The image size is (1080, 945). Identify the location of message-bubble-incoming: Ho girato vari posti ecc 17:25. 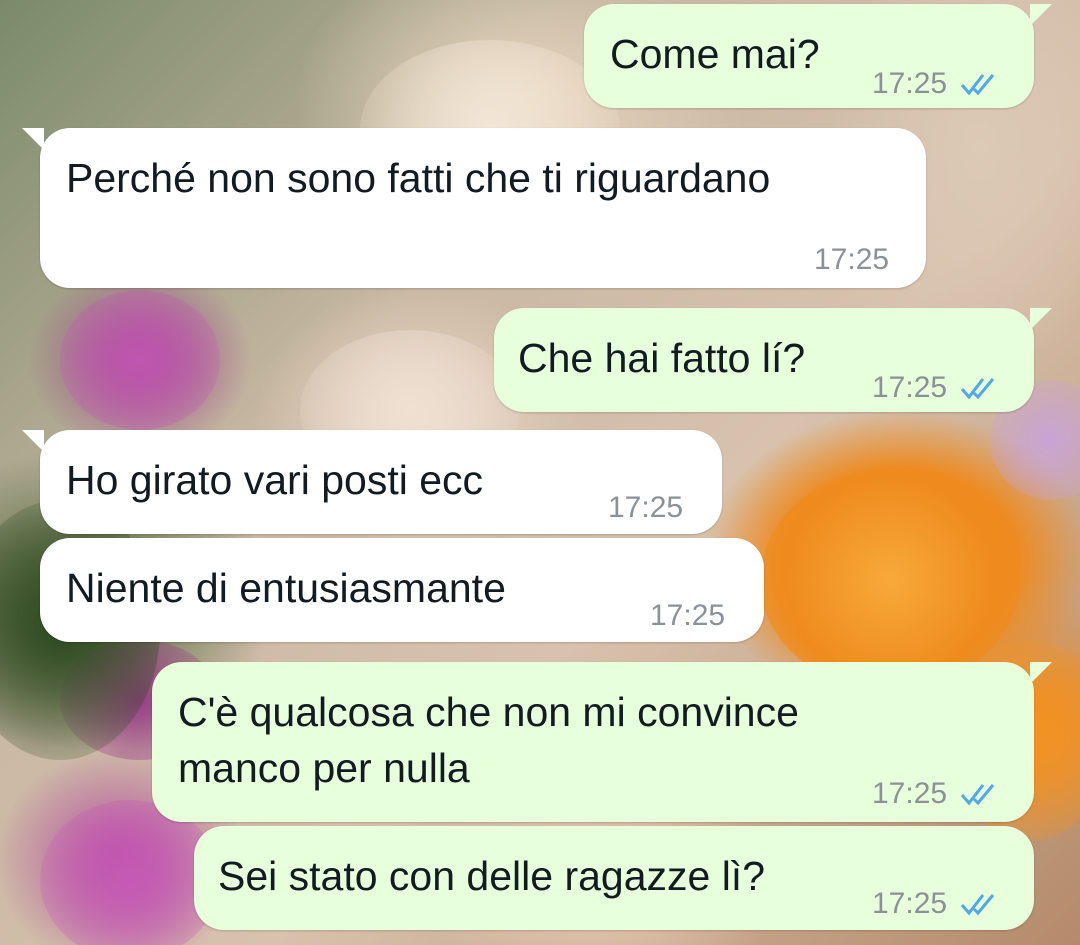
(372, 483).